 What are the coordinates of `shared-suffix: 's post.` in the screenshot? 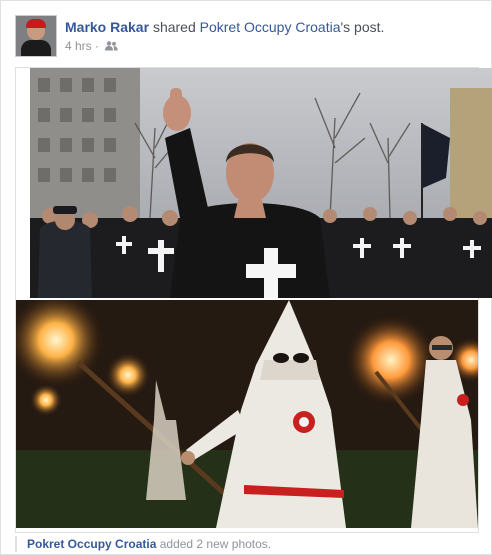 It's located at (362, 27).